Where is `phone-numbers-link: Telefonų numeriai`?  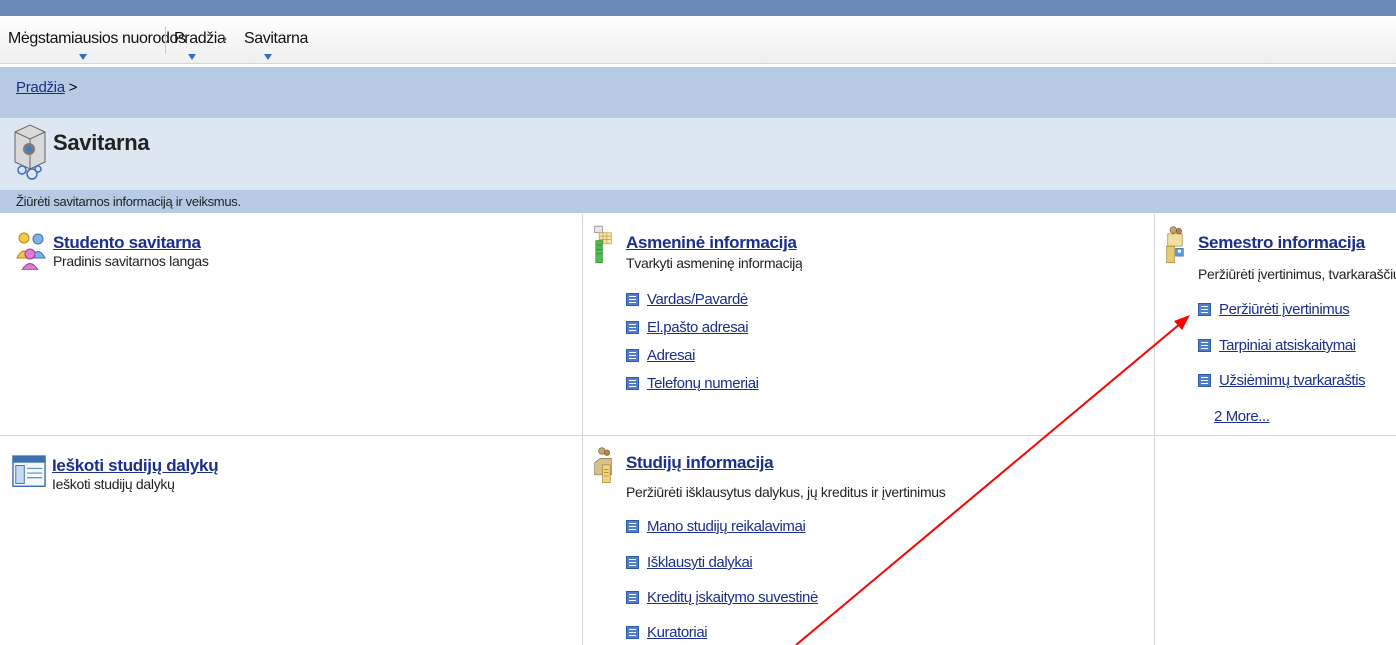
phone-numbers-link: Telefonų numeriai is located at coordinates (703, 383).